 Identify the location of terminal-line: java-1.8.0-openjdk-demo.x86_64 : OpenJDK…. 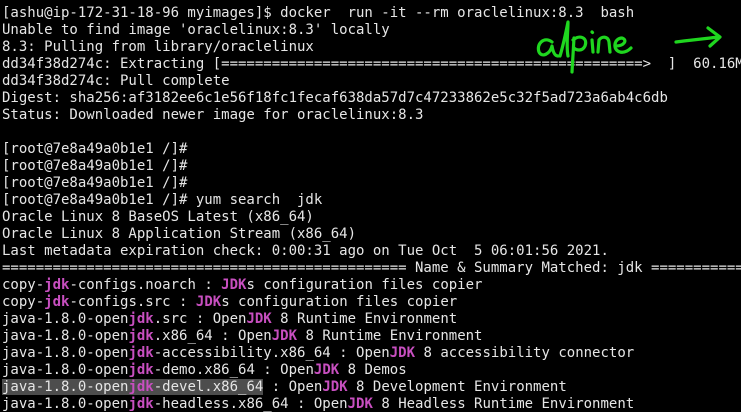
(204, 370).